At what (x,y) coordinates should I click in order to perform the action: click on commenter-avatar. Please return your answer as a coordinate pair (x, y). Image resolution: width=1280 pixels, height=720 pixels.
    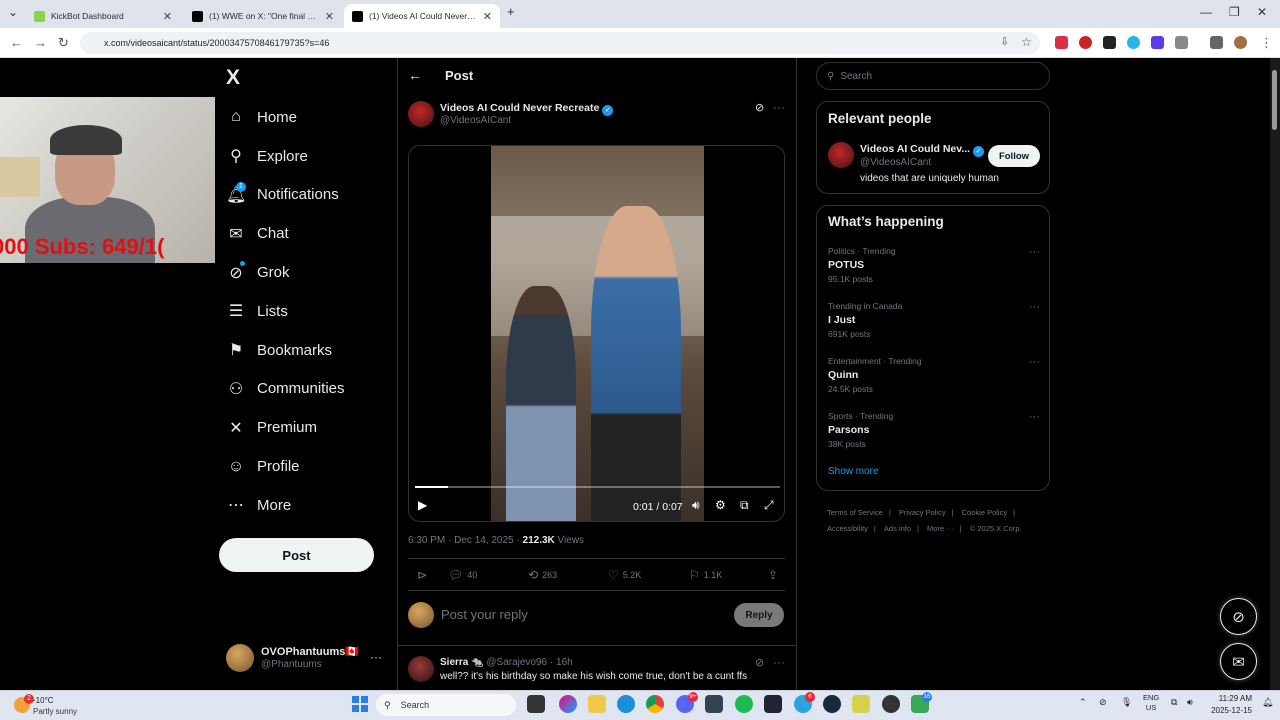
    Looking at the image, I should click on (421, 669).